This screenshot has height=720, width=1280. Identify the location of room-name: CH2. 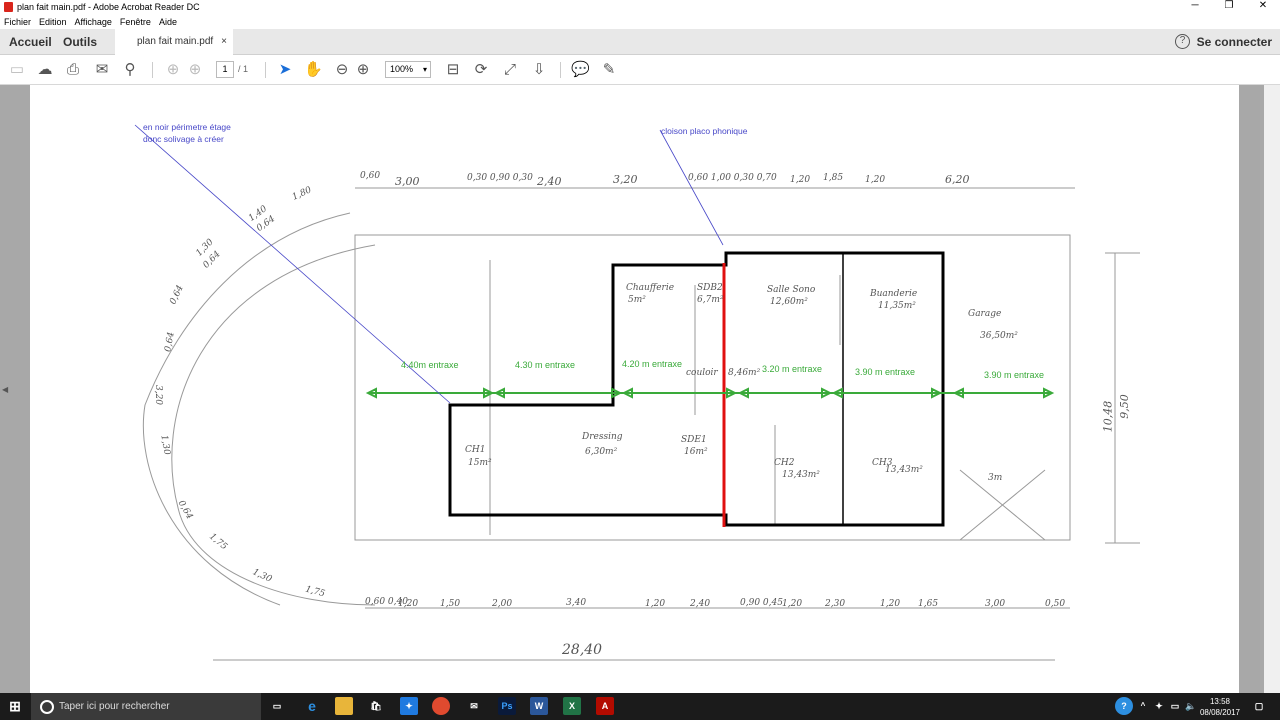
(784, 463).